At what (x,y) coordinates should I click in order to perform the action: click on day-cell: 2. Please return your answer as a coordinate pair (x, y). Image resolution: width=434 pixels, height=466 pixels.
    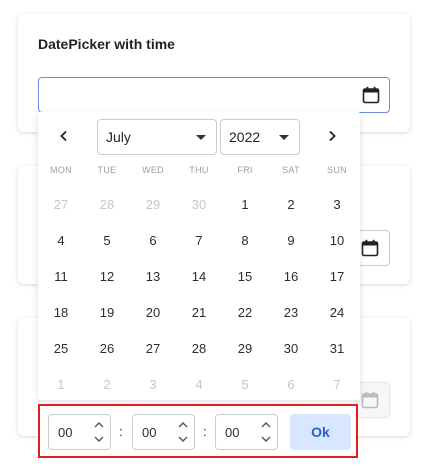
    Looking at the image, I should click on (291, 205).